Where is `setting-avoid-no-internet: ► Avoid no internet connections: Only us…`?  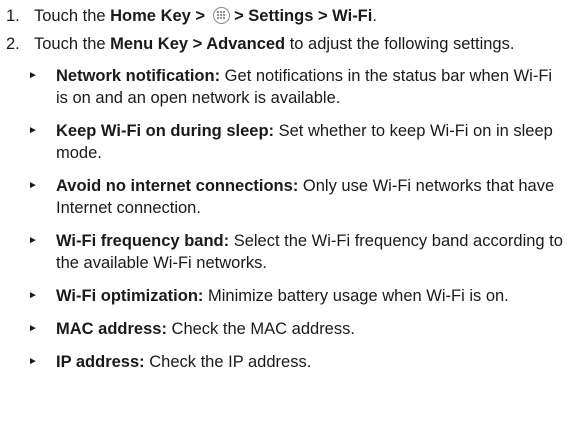 setting-avoid-no-internet: ► Avoid no internet connections: Only us… is located at coordinates (284, 197).